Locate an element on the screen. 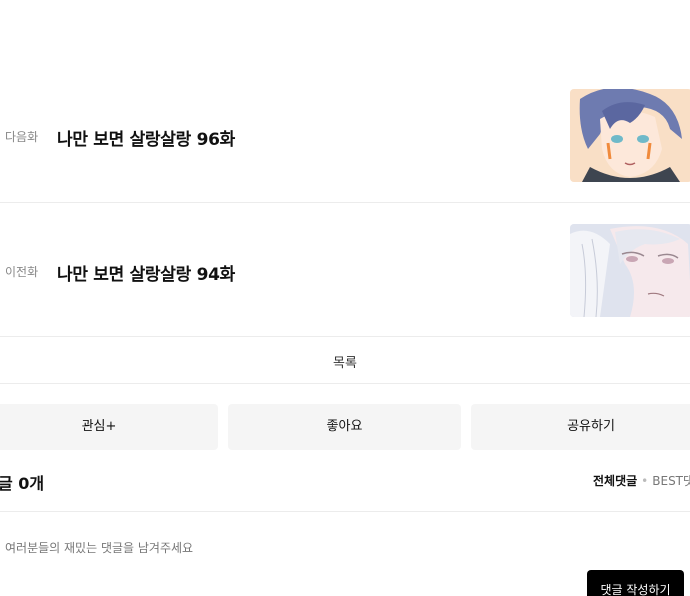 The image size is (690, 596). next-episode-thumbnail is located at coordinates (630, 135).